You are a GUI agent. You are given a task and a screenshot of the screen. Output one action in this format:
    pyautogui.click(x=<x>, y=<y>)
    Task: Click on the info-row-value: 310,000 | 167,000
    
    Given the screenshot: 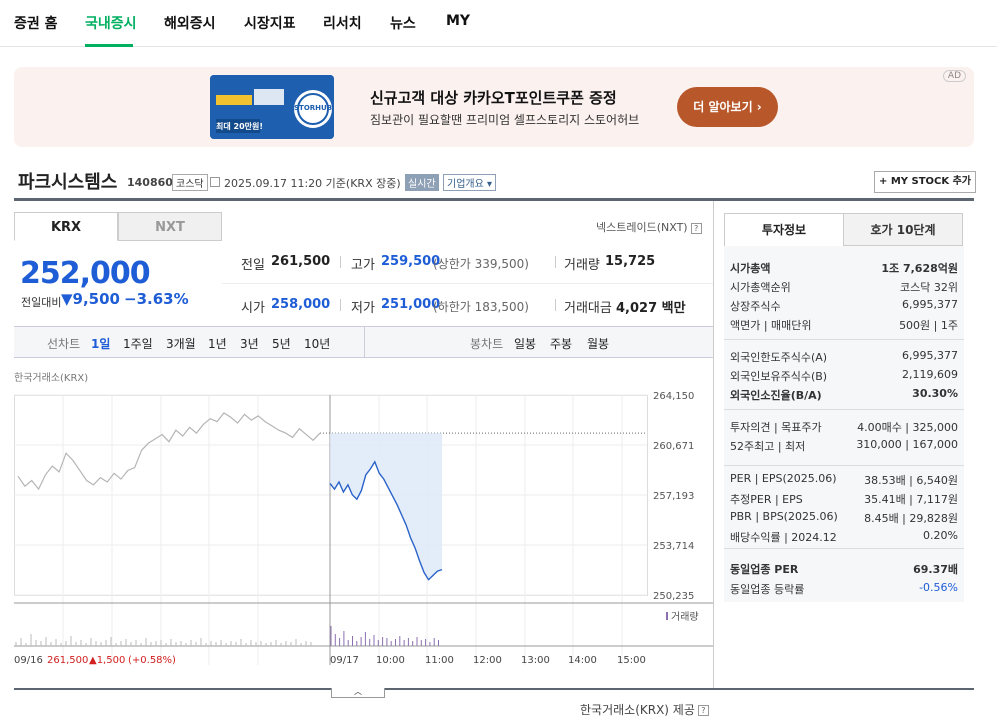 What is the action you would take?
    pyautogui.click(x=907, y=444)
    